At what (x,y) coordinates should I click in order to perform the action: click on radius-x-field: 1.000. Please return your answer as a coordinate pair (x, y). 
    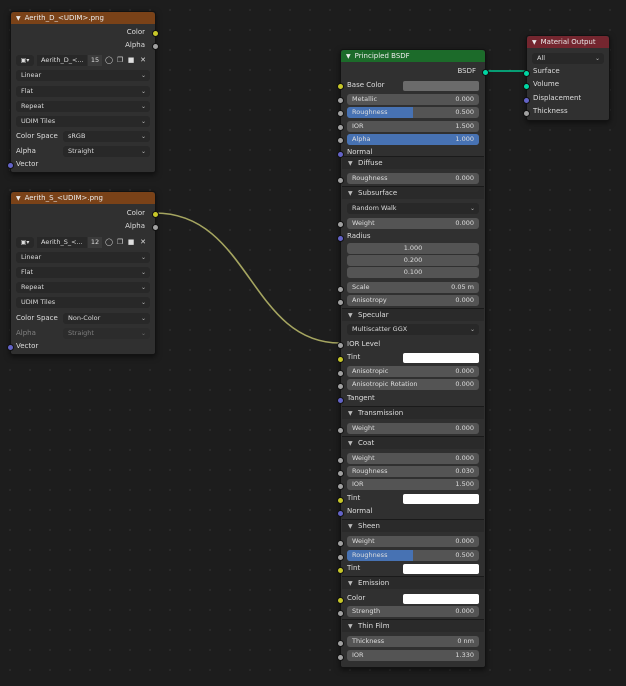
    Looking at the image, I should click on (413, 248).